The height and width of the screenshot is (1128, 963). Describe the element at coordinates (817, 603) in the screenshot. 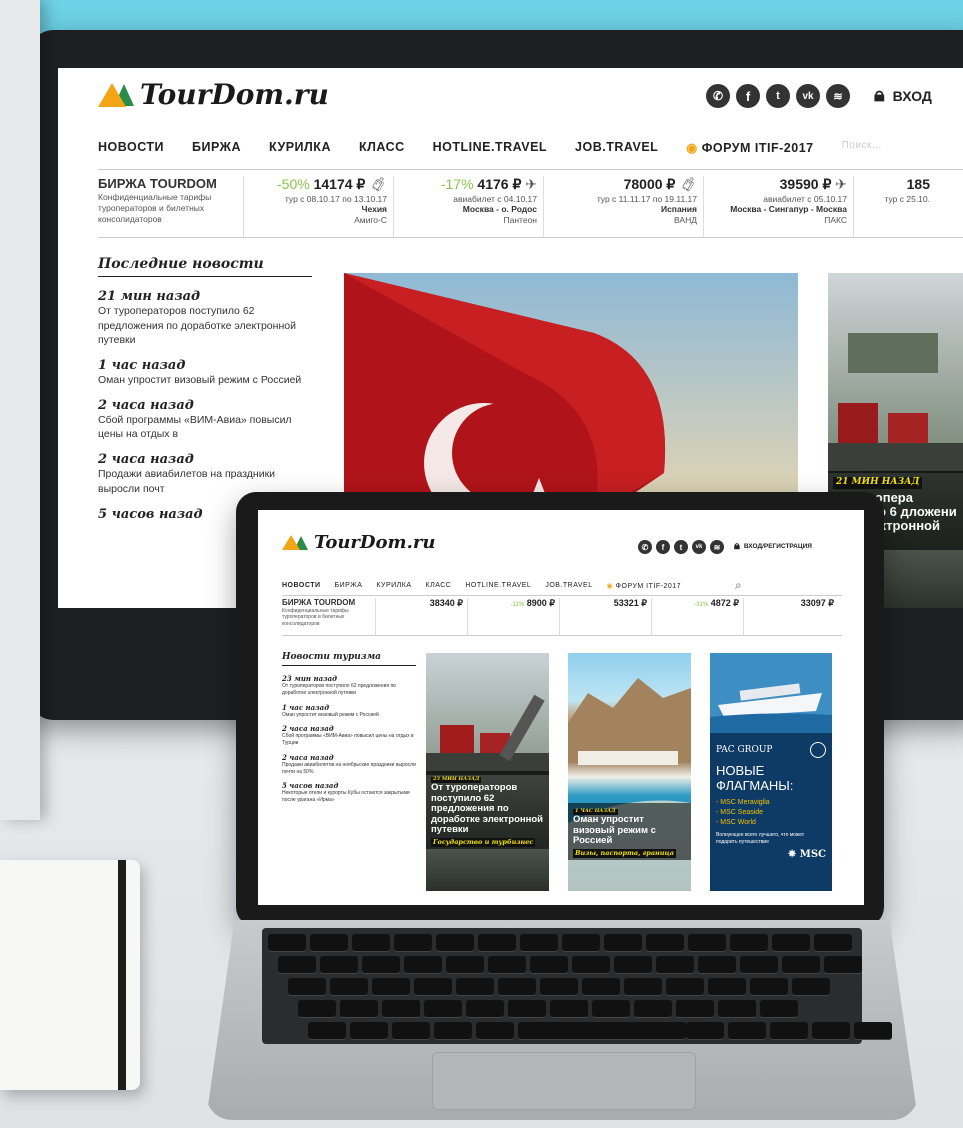

I see `offer-price: 33097 ₽` at that location.